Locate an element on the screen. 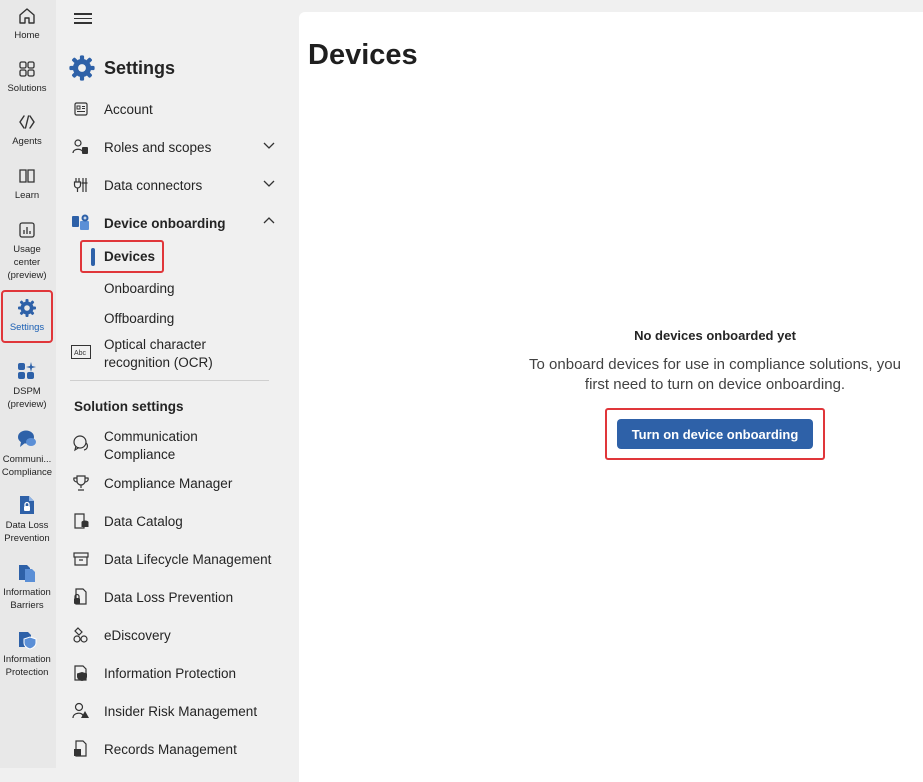 This screenshot has height=782, width=923. divider is located at coordinates (169, 380).